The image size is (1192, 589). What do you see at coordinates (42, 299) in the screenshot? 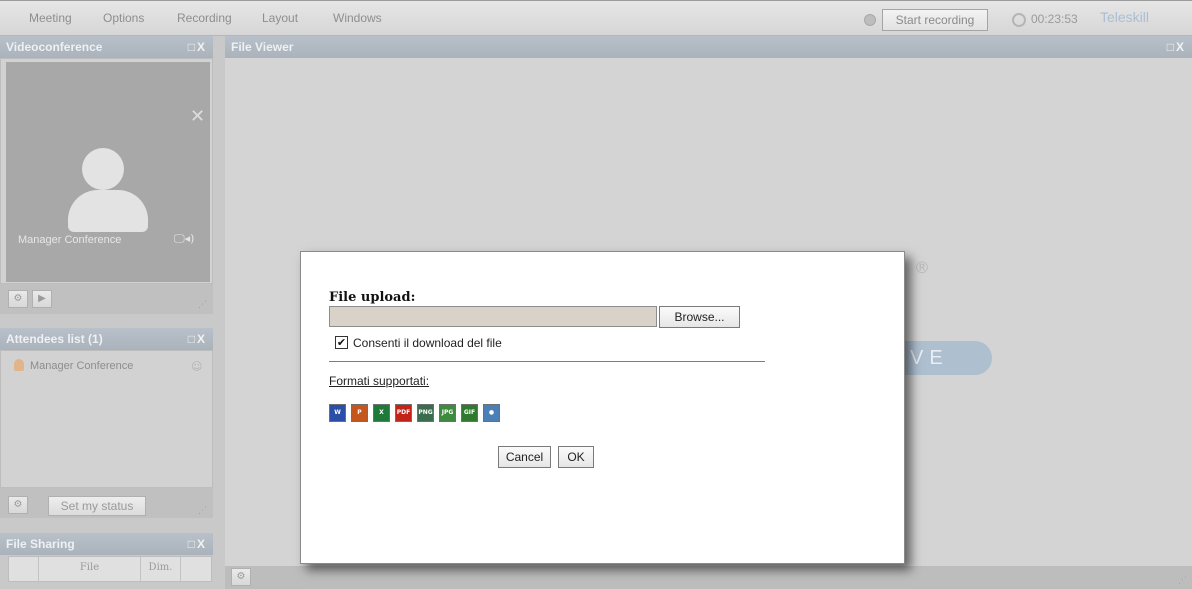
I see `video-play-icon: ▶` at bounding box center [42, 299].